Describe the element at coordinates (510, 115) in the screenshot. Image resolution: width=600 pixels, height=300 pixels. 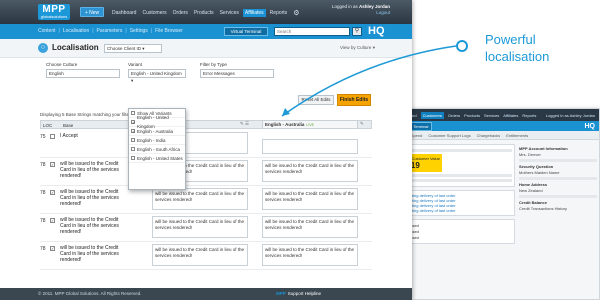
I see `bg-nav-item: Affiliates` at that location.